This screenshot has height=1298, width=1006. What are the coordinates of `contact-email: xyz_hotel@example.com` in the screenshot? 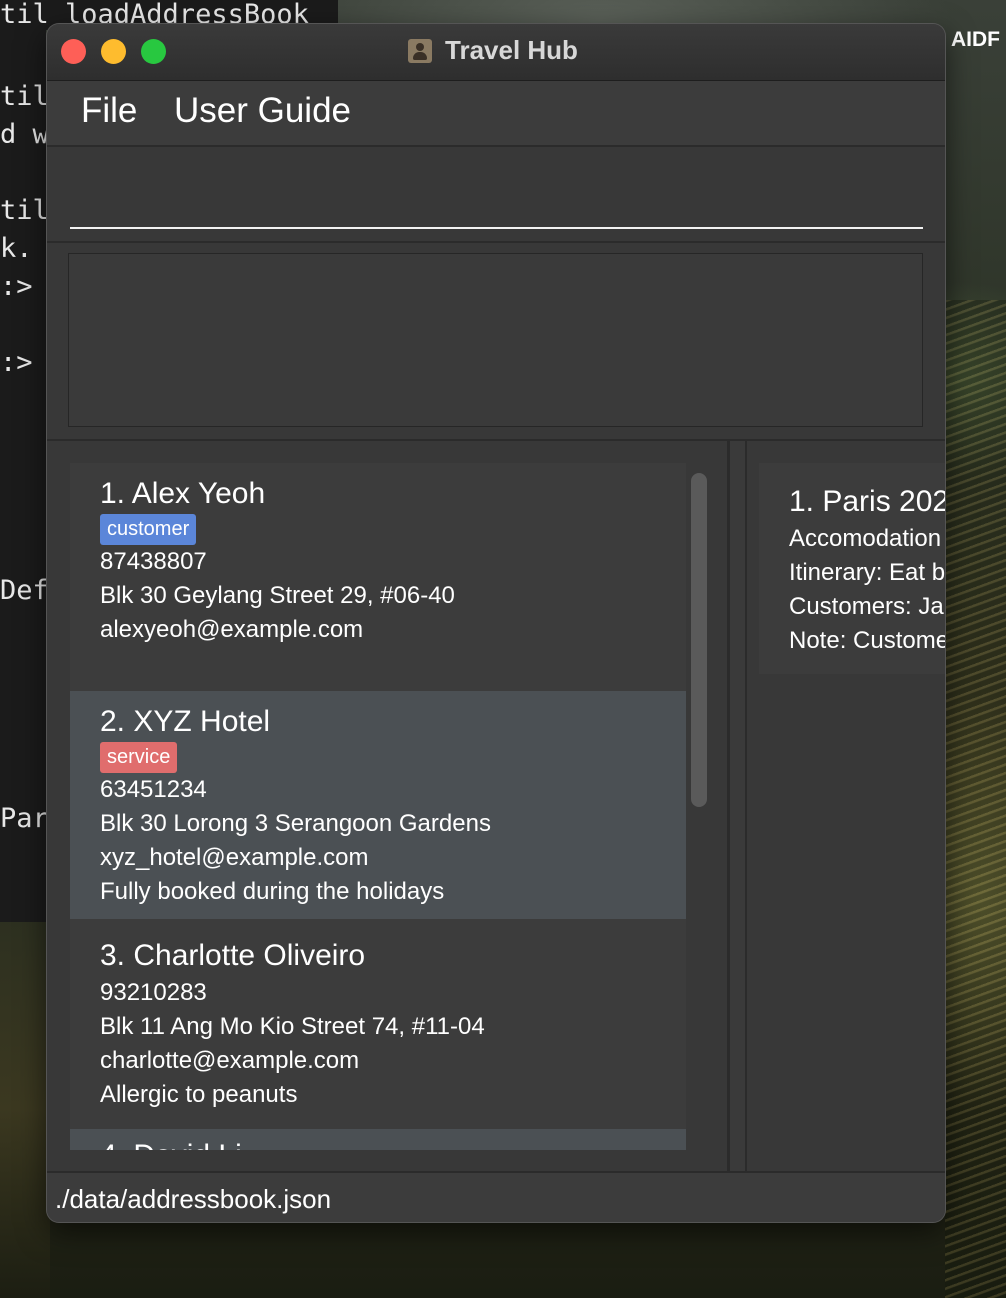 It's located at (234, 857).